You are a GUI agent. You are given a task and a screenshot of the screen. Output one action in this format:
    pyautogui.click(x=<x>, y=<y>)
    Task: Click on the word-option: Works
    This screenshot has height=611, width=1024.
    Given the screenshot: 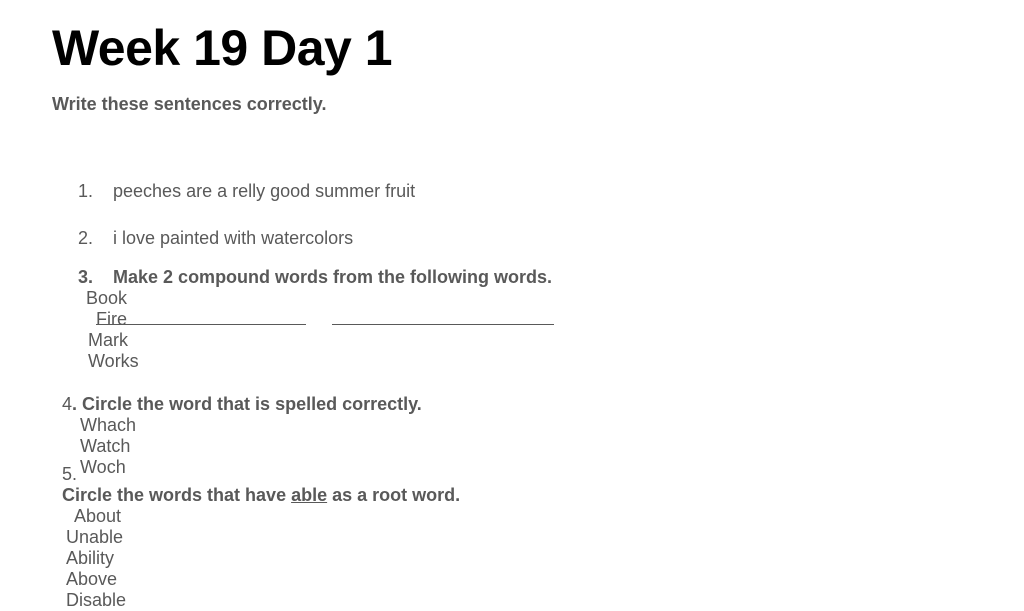 What is the action you would take?
    pyautogui.click(x=113, y=361)
    